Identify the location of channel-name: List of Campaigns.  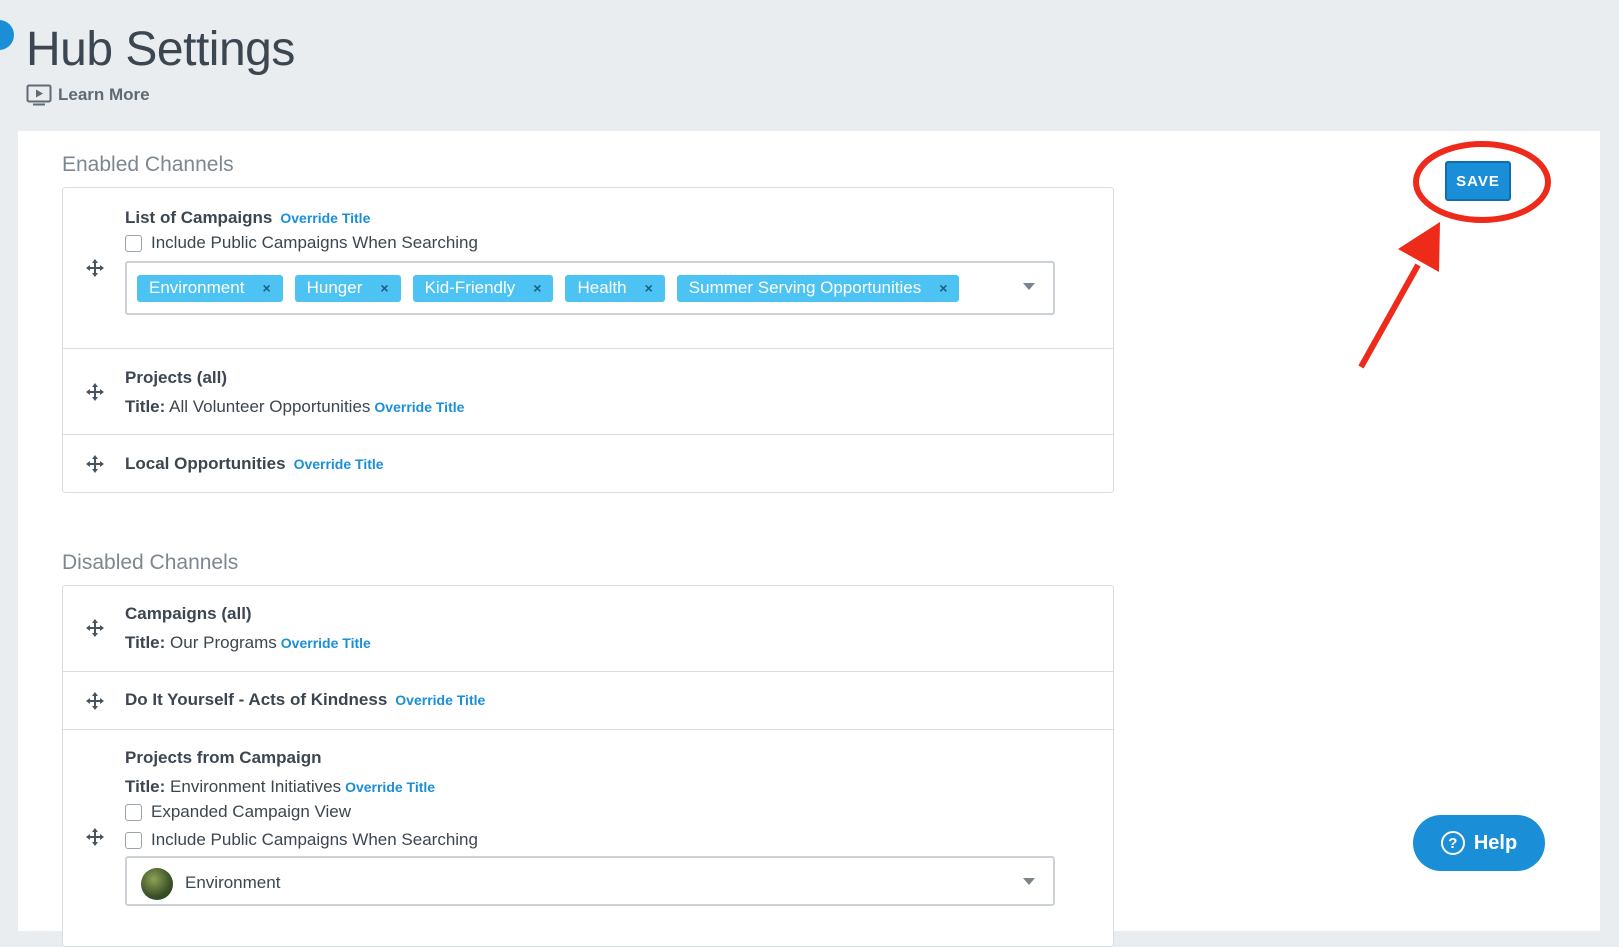
(199, 217).